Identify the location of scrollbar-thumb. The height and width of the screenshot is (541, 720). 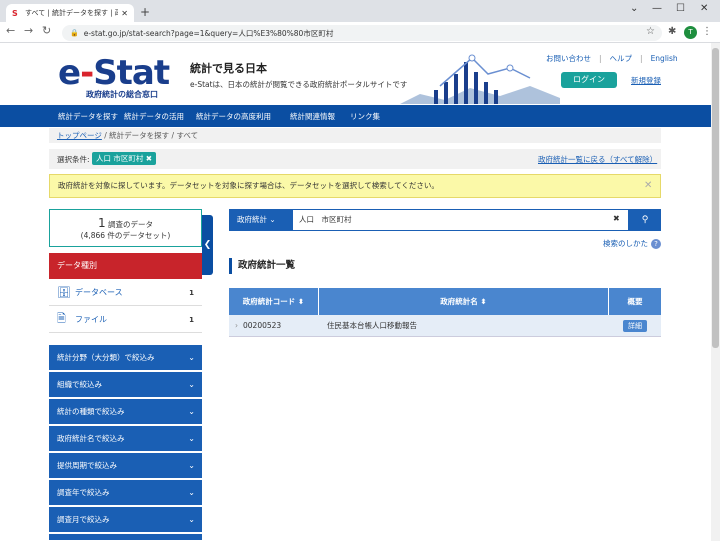
(715, 198).